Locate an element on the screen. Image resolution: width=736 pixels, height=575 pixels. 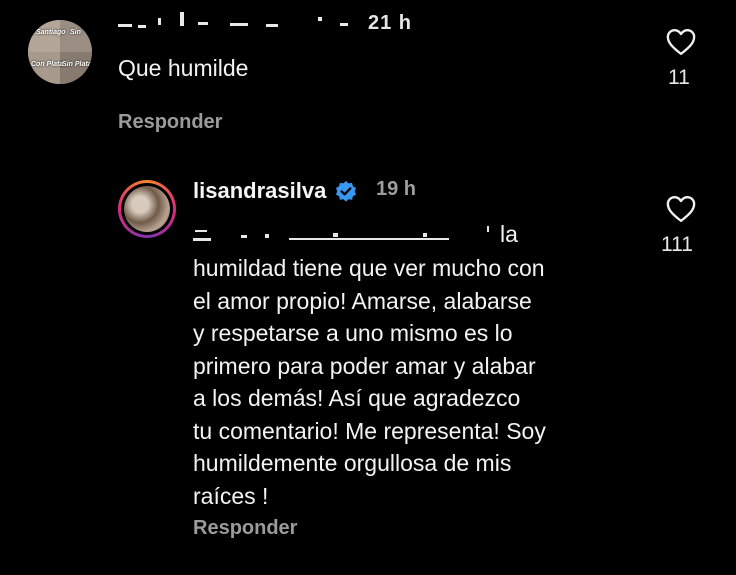
verified-badge-icon is located at coordinates (346, 191).